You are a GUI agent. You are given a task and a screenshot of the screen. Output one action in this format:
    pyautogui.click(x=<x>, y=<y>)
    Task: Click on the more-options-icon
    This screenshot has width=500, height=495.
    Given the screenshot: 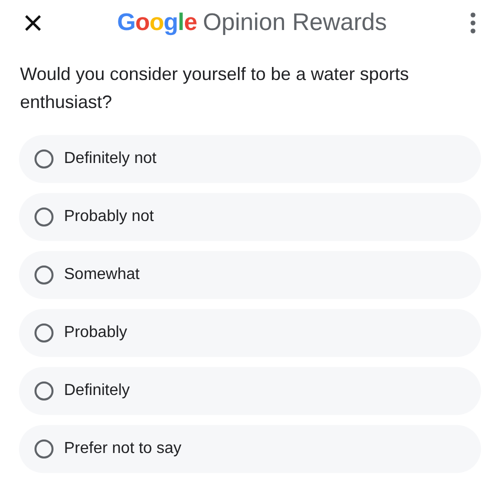 What is the action you would take?
    pyautogui.click(x=473, y=23)
    